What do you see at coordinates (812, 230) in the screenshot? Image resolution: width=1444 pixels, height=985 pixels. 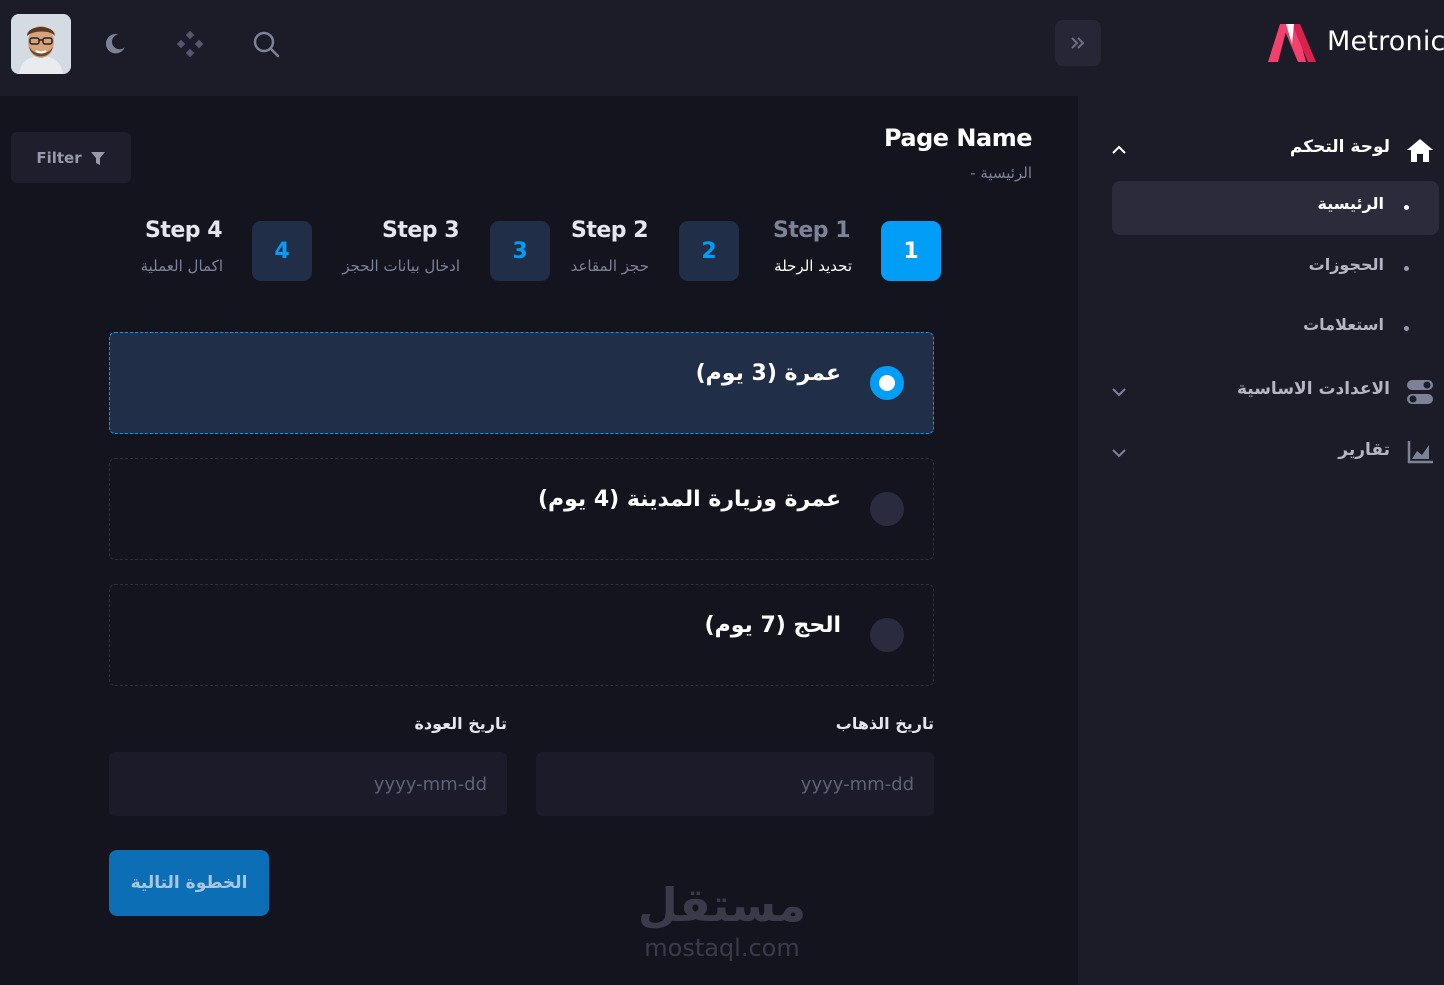 I see `step-1-title: Step 1` at bounding box center [812, 230].